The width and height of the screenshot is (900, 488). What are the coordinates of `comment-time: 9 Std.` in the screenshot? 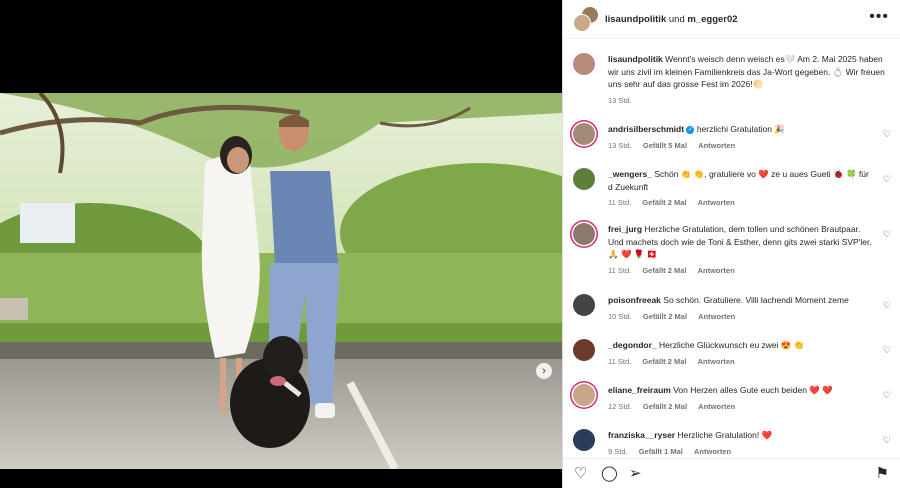 It's located at (618, 451).